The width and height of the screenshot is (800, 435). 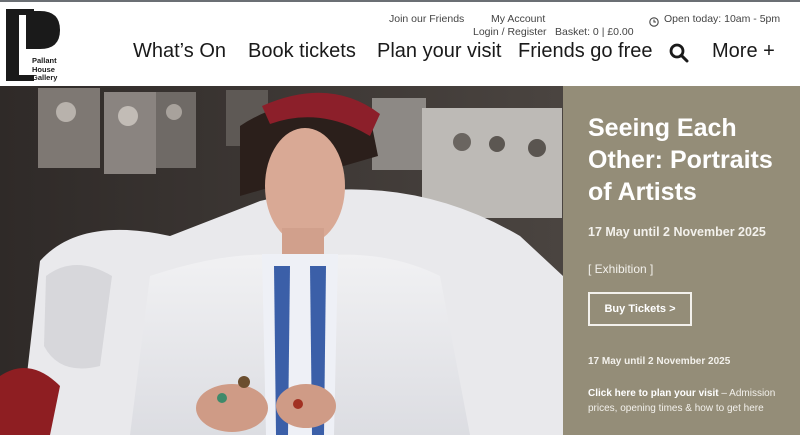 I want to click on plan-dash: –, so click(x=724, y=393).